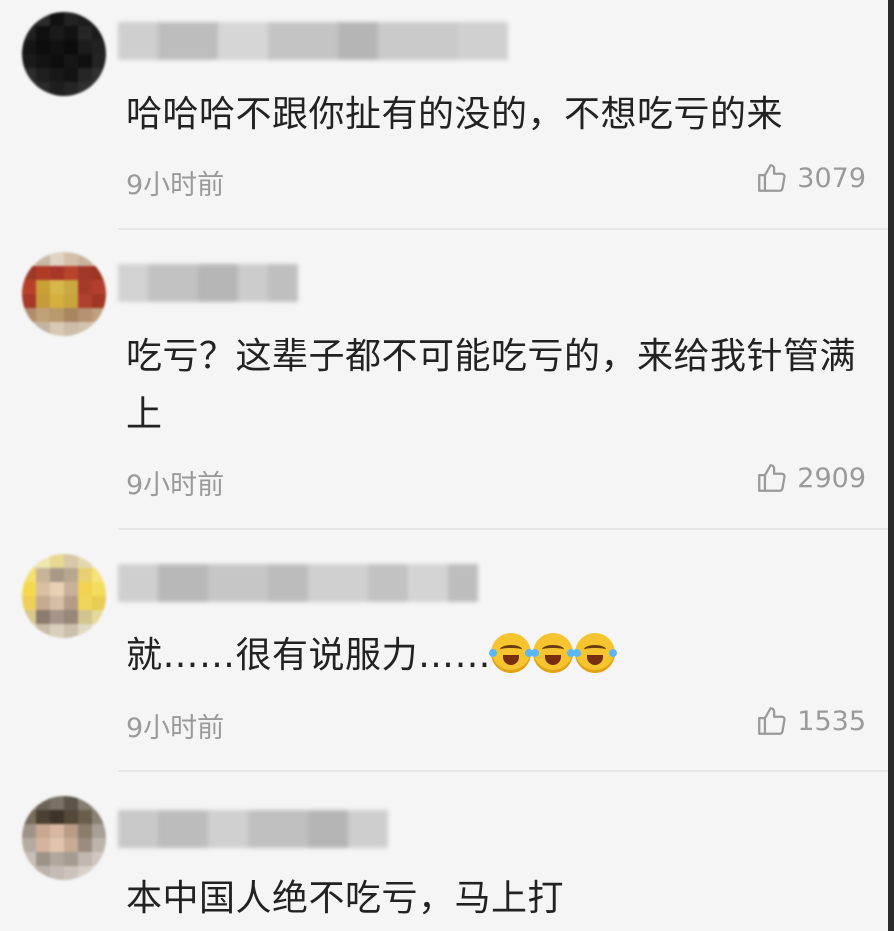  I want to click on comment-text: 哈哈哈不跟你扯有的没的，不想吃亏的来, so click(455, 114).